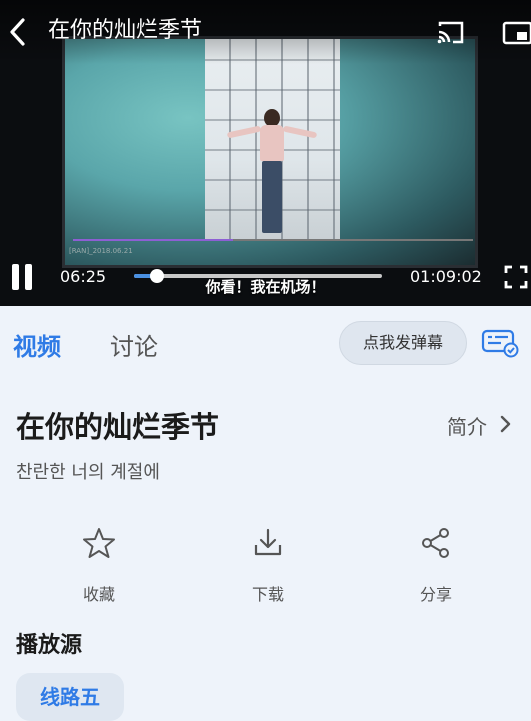  I want to click on total-time: 01:09:02, so click(446, 276).